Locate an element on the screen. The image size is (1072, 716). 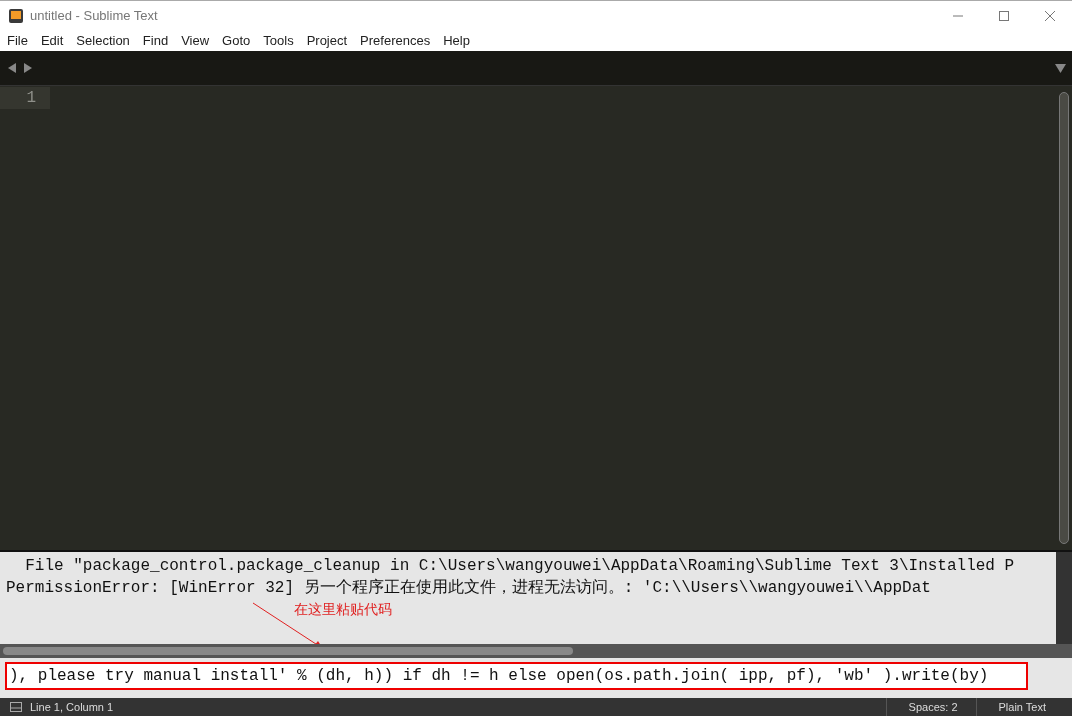
maximize-icon is located at coordinates (1004, 15).